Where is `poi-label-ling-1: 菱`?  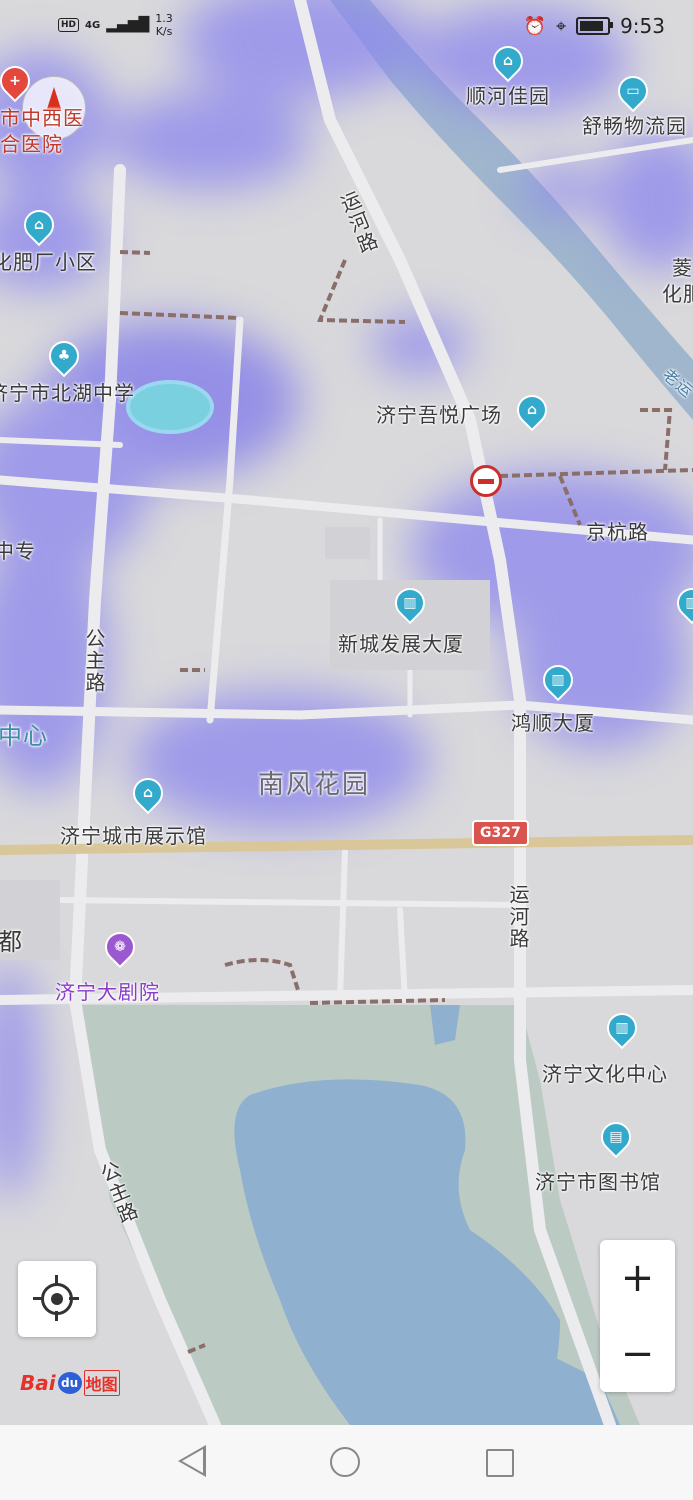 poi-label-ling-1: 菱 is located at coordinates (682, 266).